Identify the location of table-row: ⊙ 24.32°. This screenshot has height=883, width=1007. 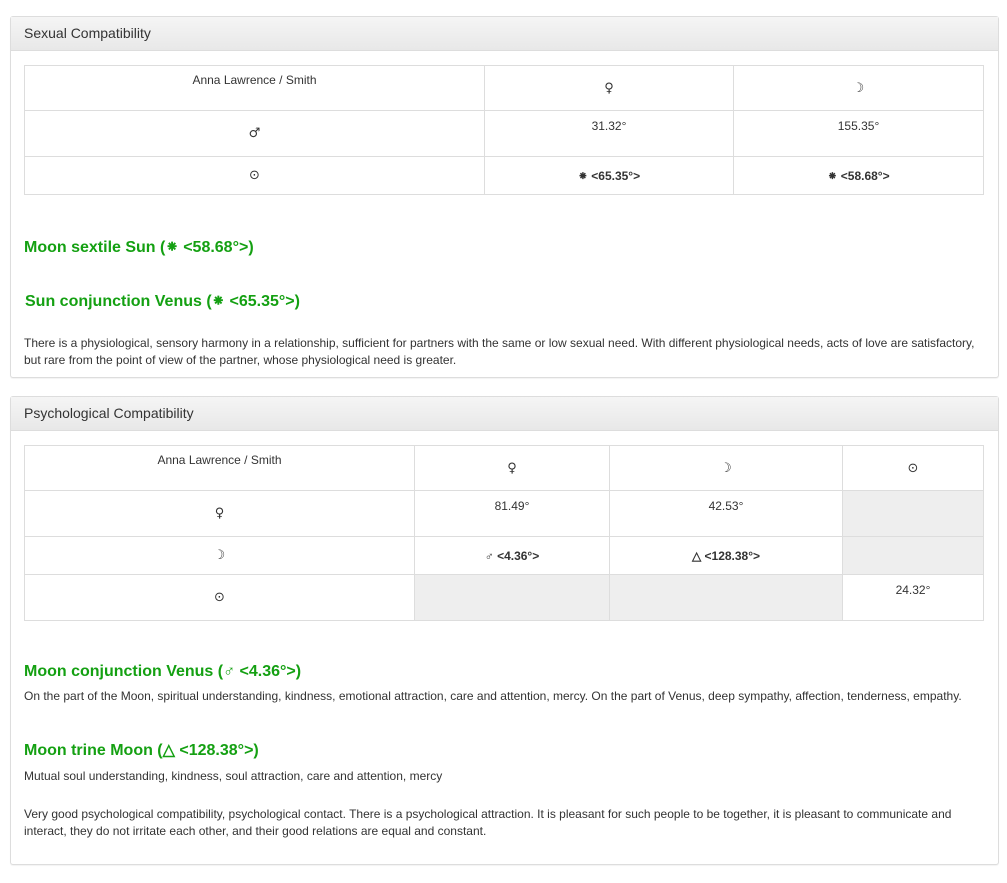
(504, 597).